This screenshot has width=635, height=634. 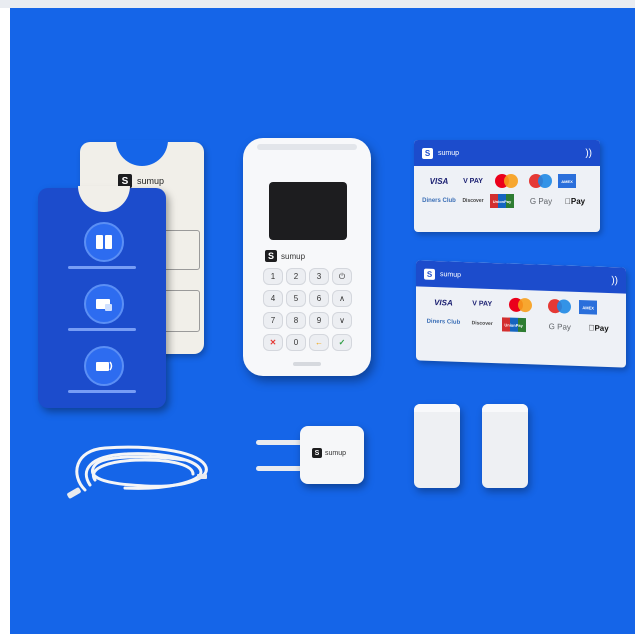 I want to click on terminal-keypad: 1 2 3 ⏻ 4 5 6 ∧ 7 8 9 ∨ ✕ 0 ← ✓, so click(x=307, y=309).